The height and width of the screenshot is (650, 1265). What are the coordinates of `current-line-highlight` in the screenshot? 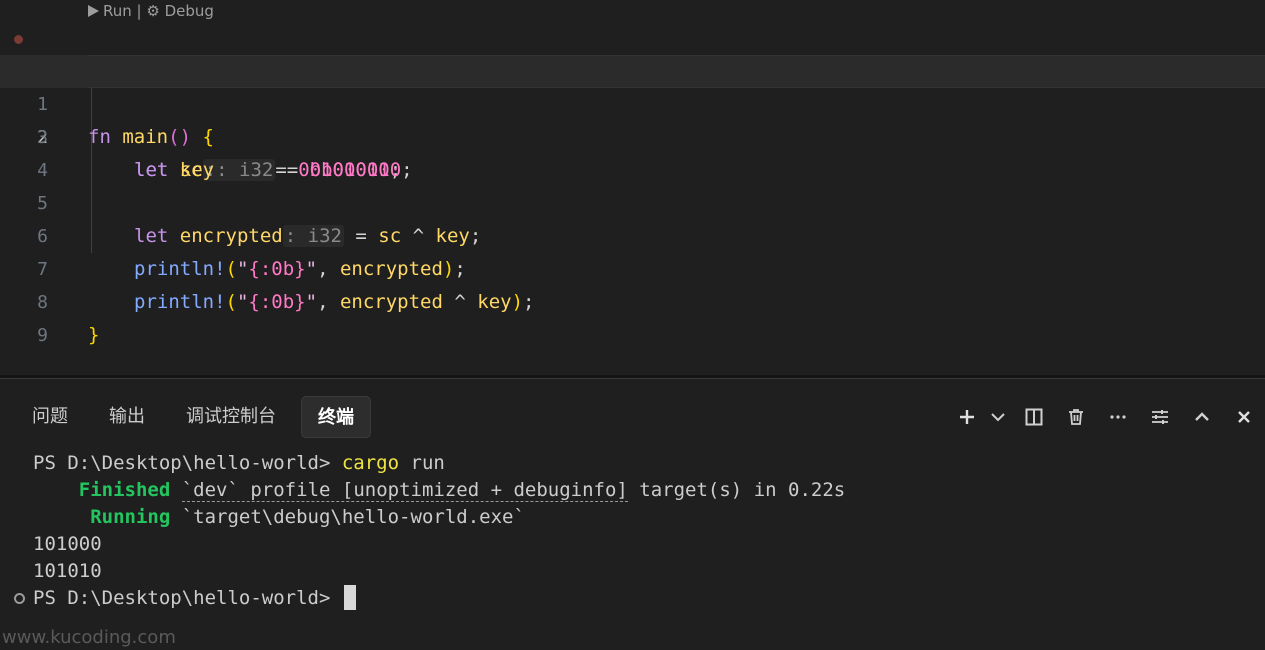 It's located at (676, 71).